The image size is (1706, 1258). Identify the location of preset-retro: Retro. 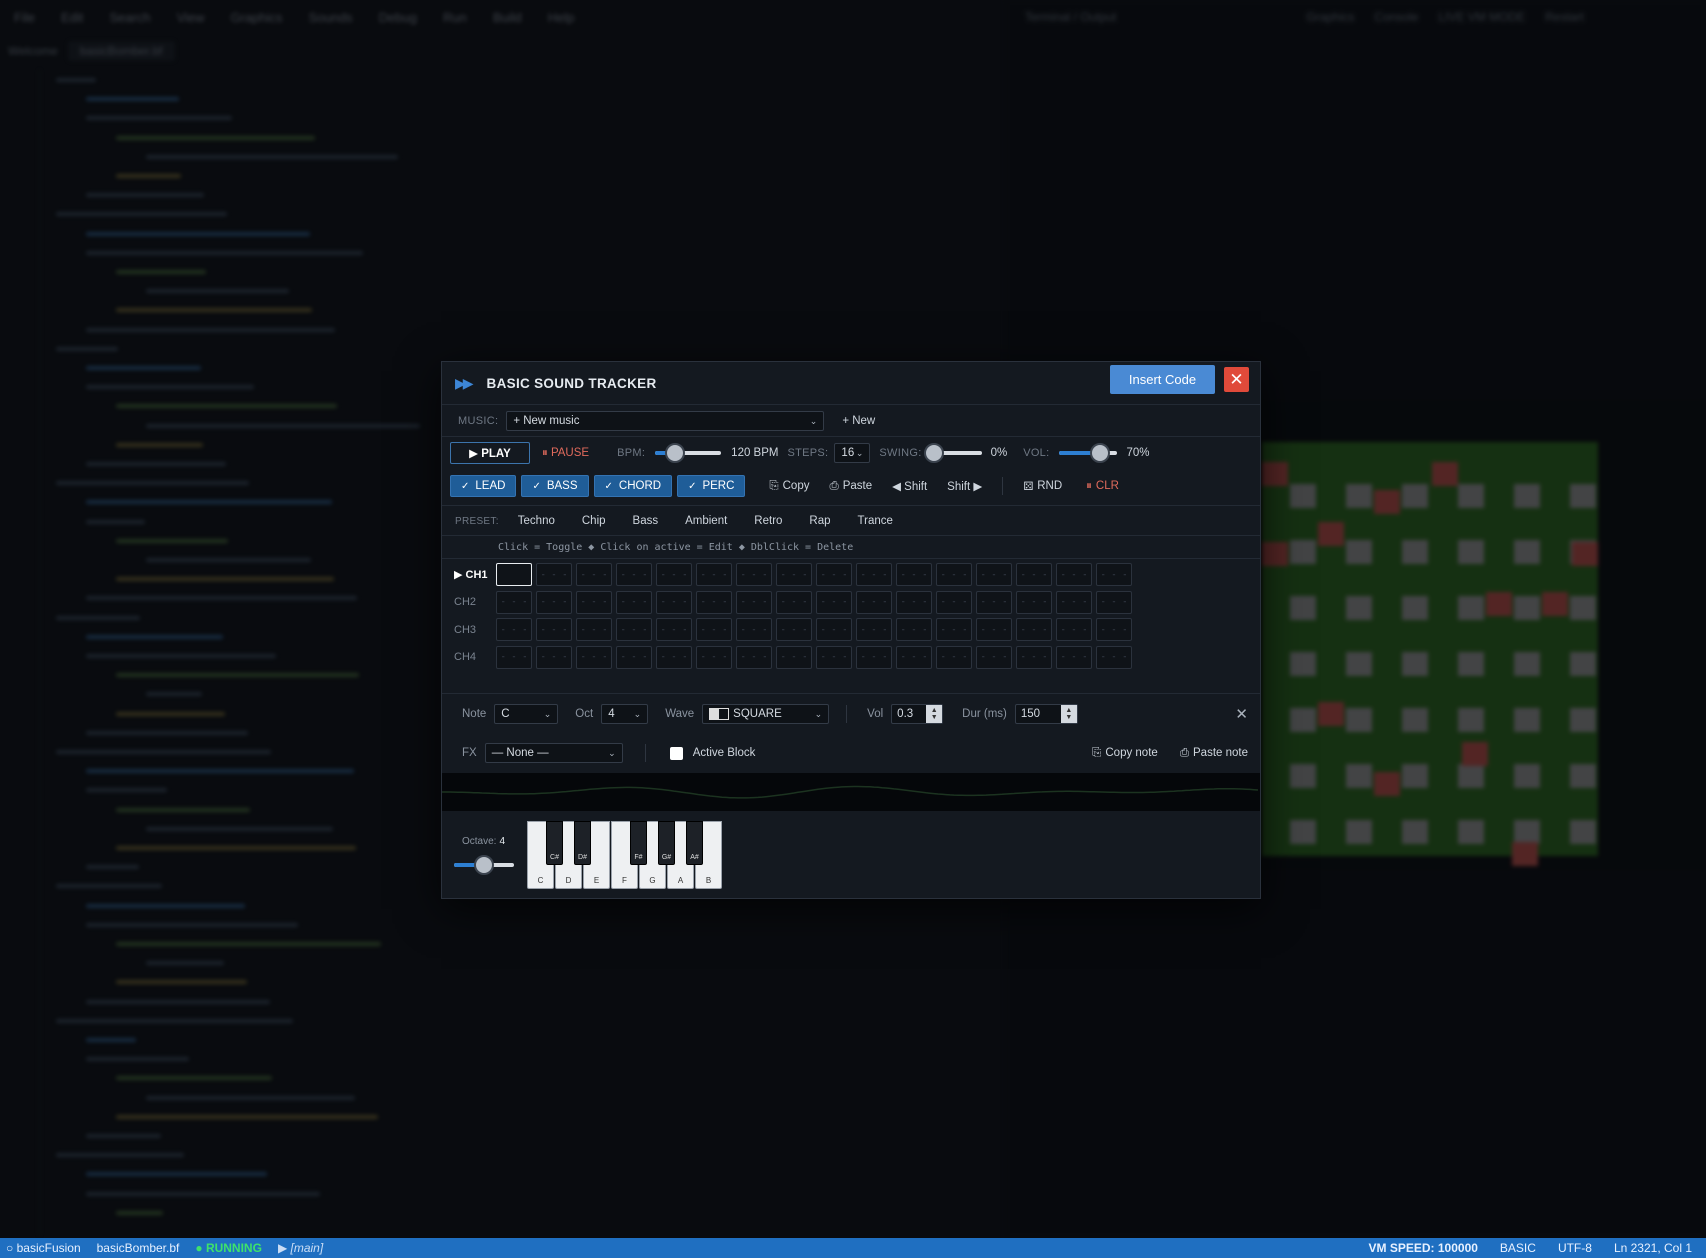
(768, 521).